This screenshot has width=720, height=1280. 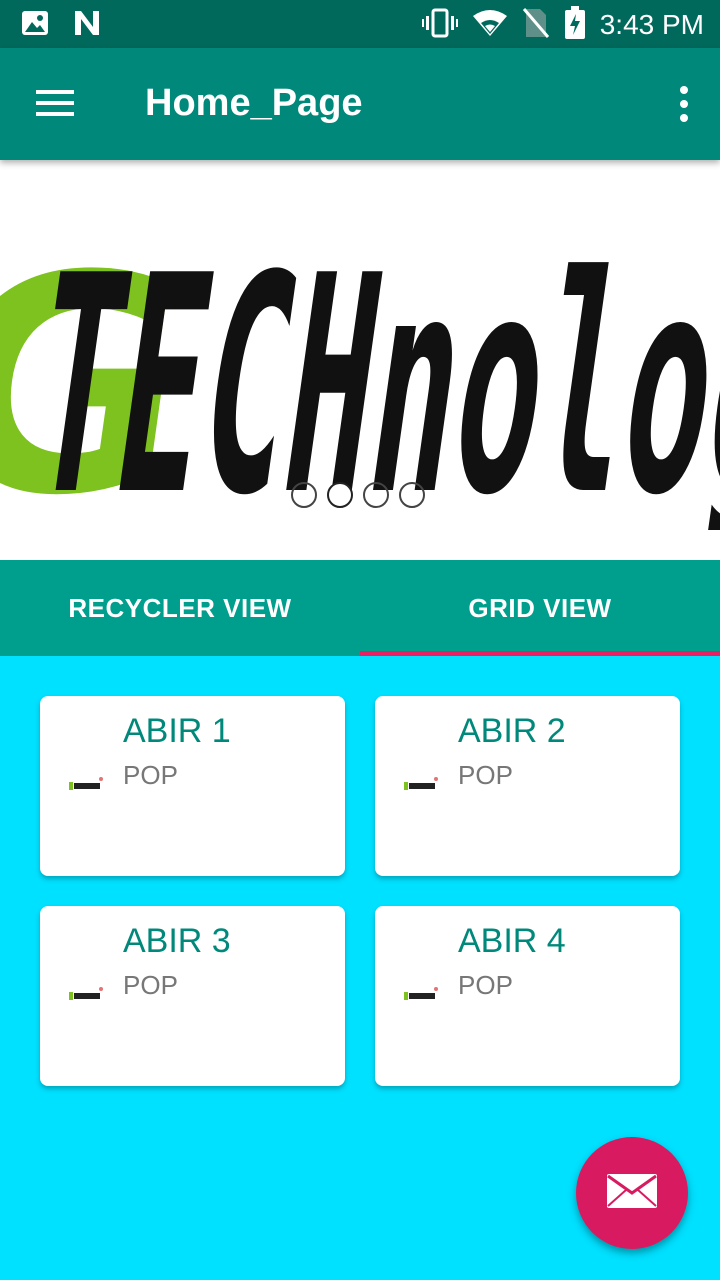 I want to click on card-title: ABIR 1, so click(x=177, y=731).